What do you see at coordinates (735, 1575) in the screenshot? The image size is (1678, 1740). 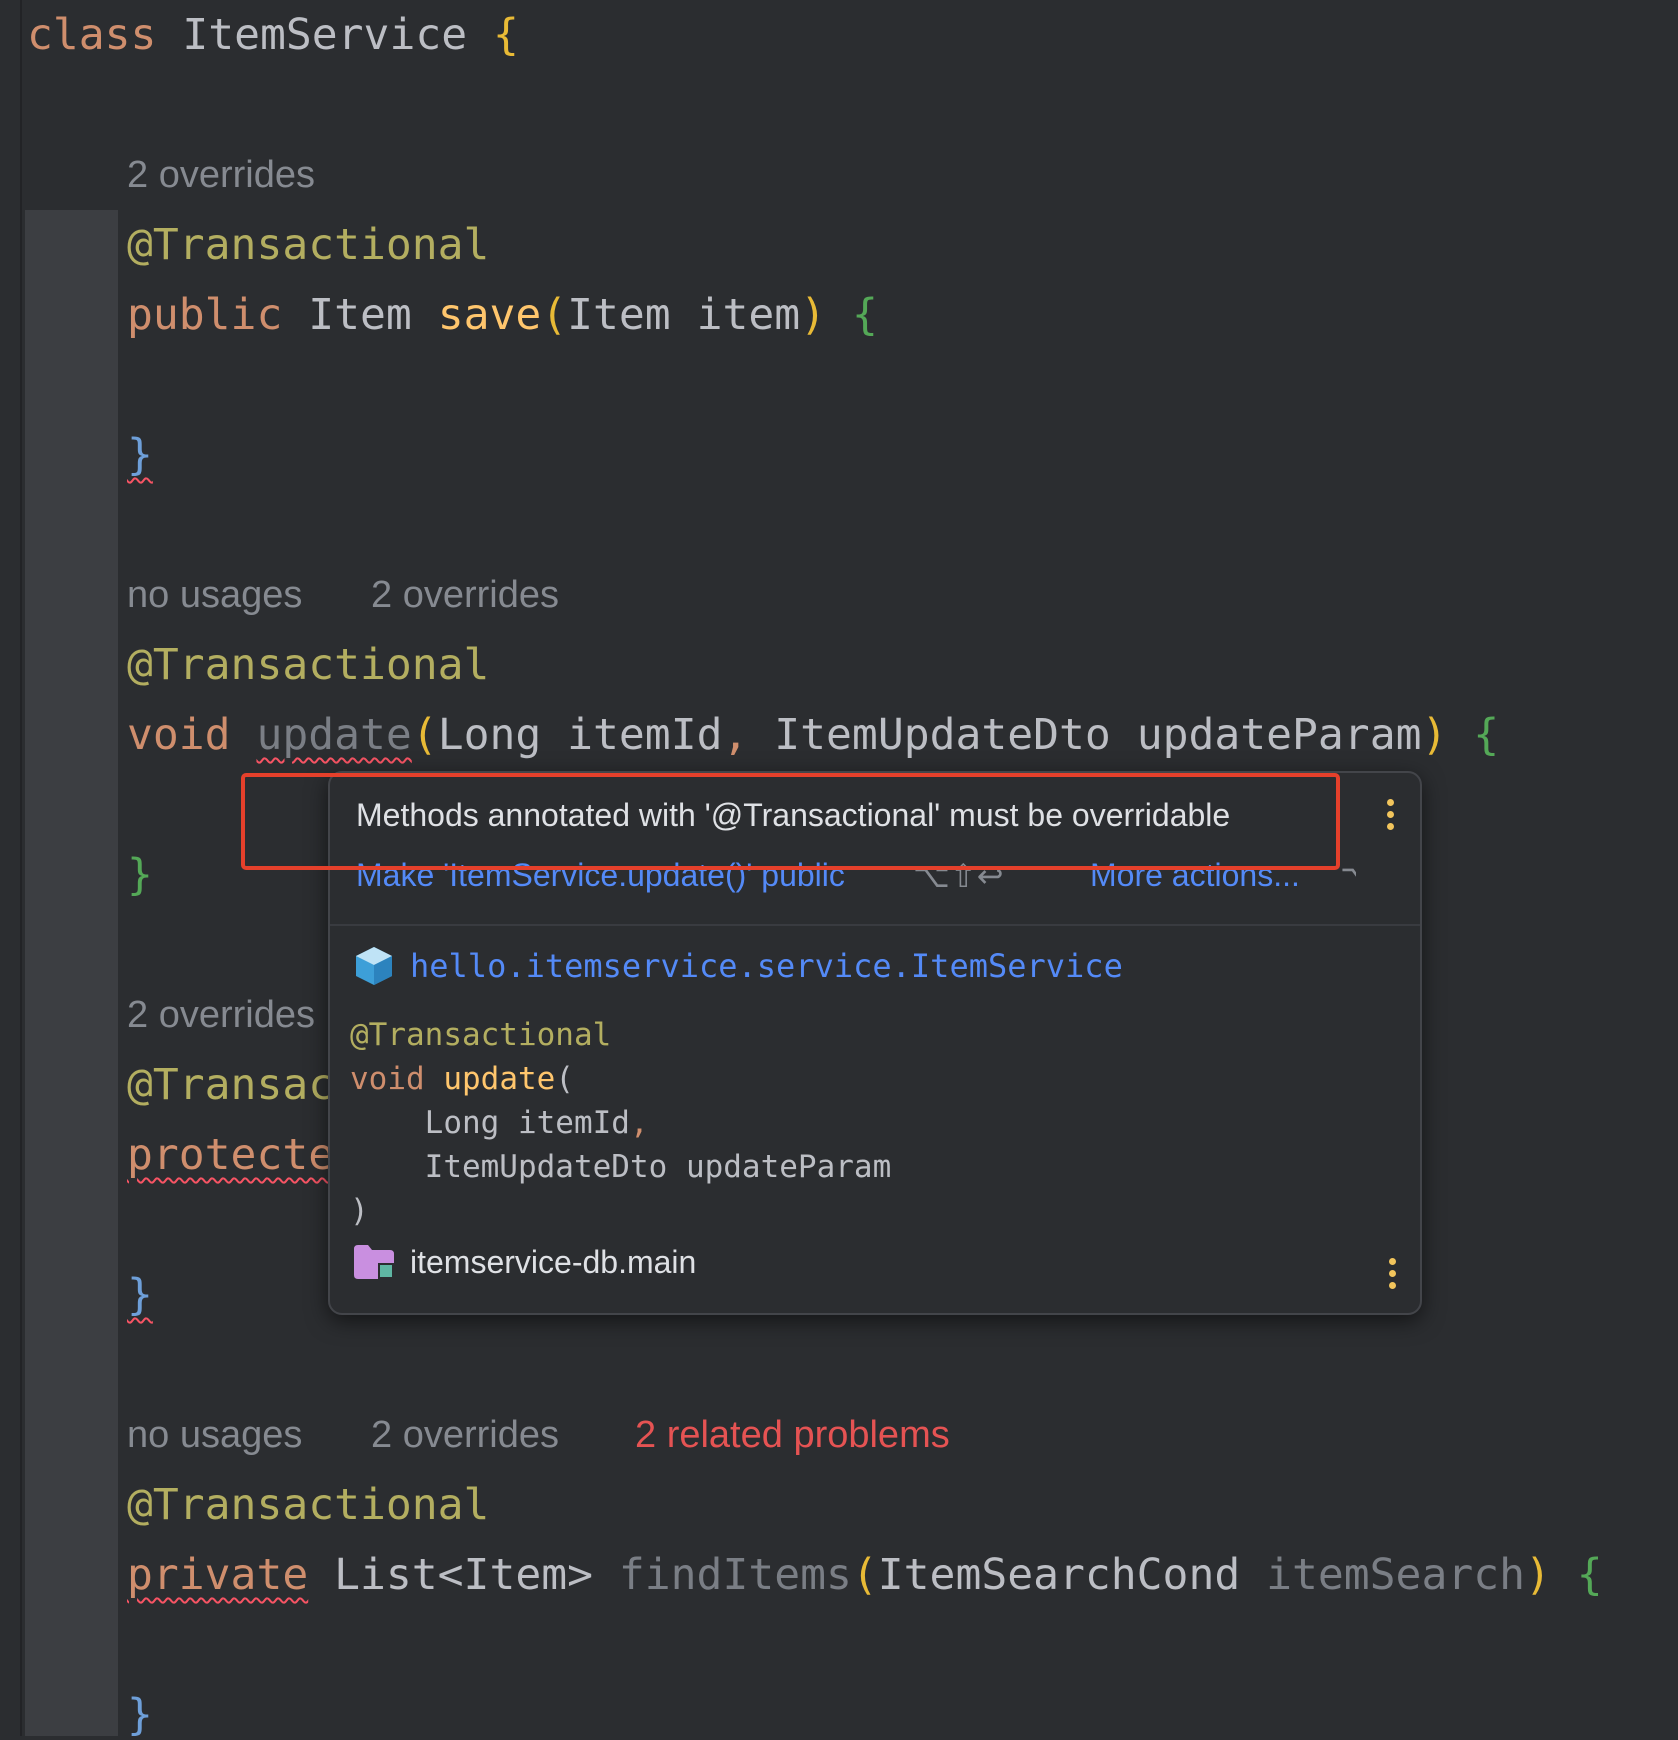 I see `method-name-finditems: findItems` at bounding box center [735, 1575].